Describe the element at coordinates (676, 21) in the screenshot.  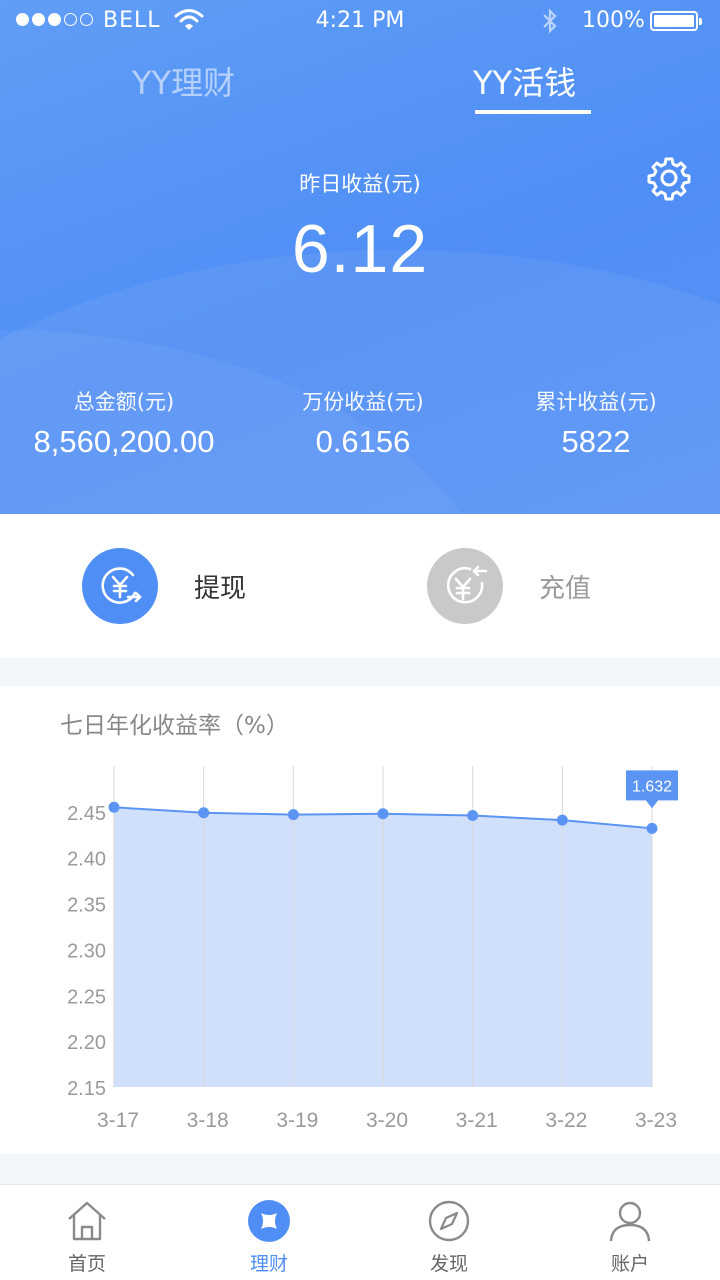
I see `battery-icon` at that location.